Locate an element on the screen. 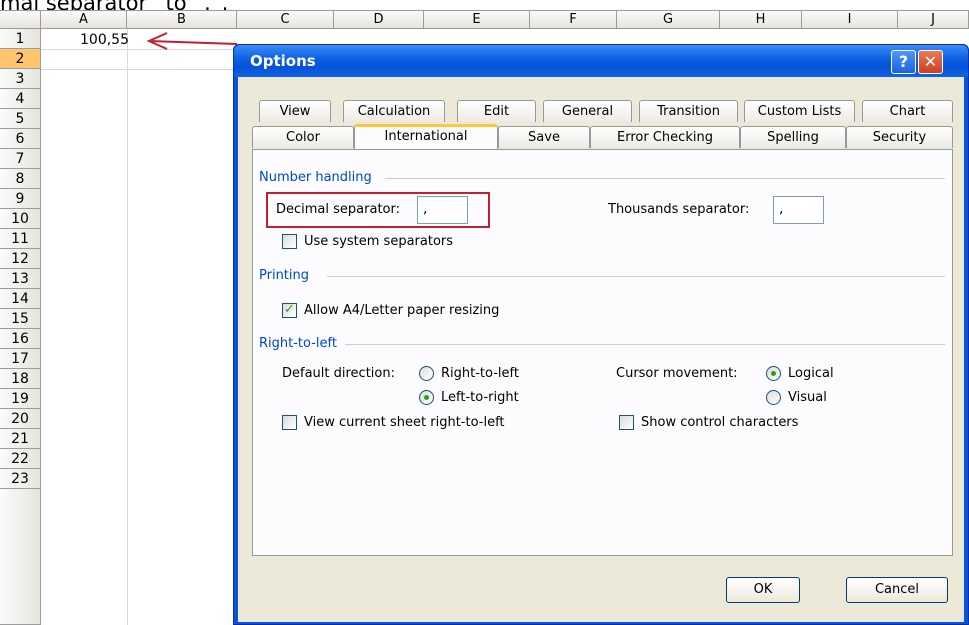  row-header-5: 5 is located at coordinates (20, 119).